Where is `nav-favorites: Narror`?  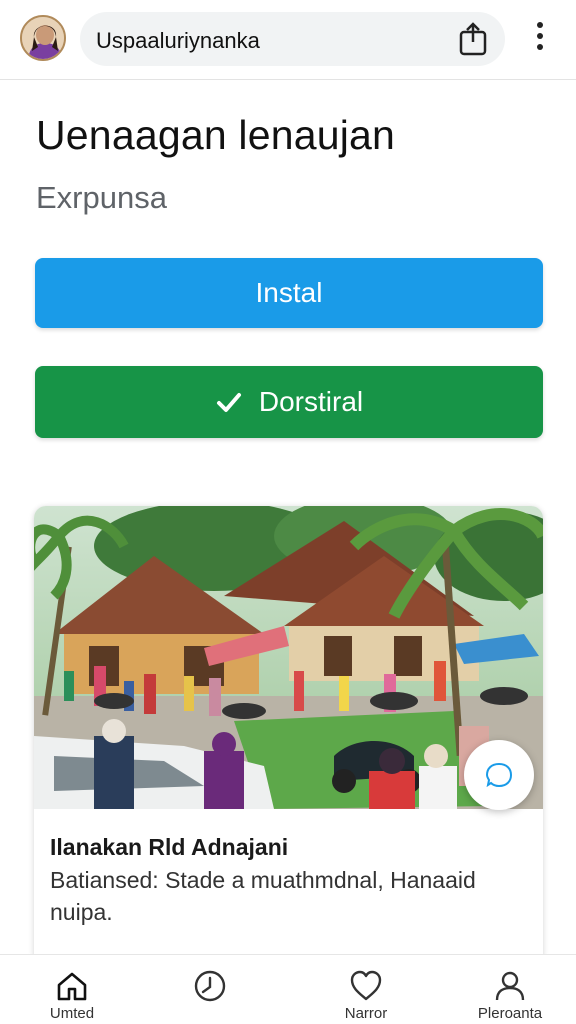 nav-favorites: Narror is located at coordinates (366, 989).